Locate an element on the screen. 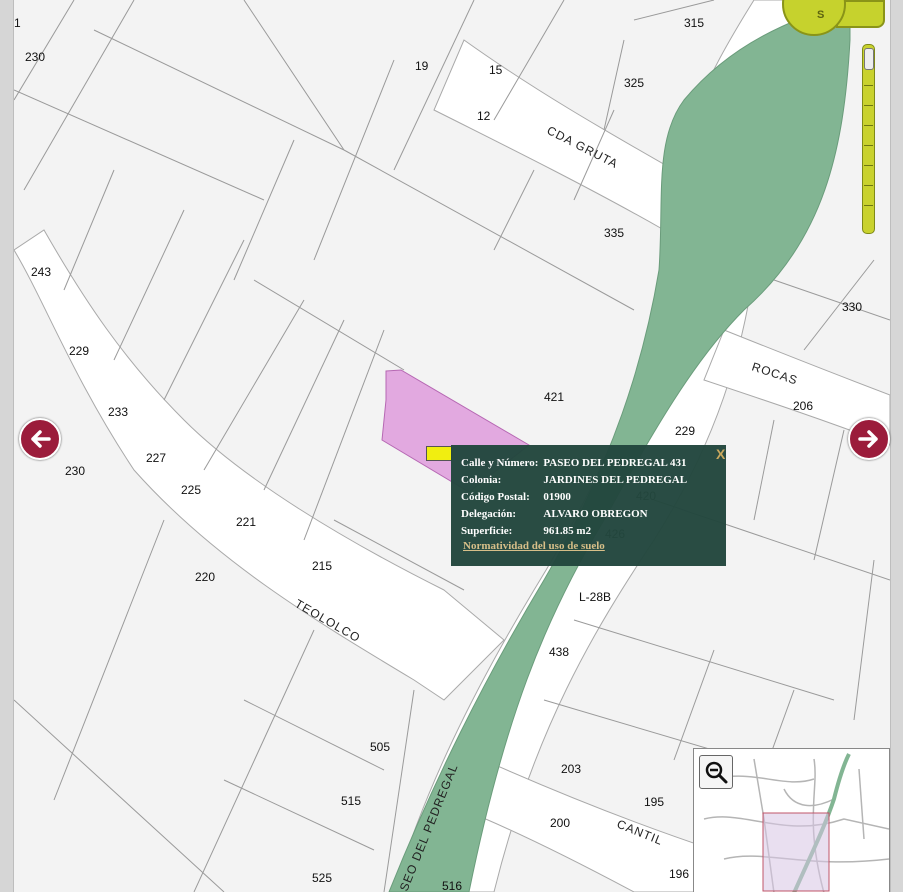 The image size is (903, 892). lot-number: 335 is located at coordinates (614, 233).